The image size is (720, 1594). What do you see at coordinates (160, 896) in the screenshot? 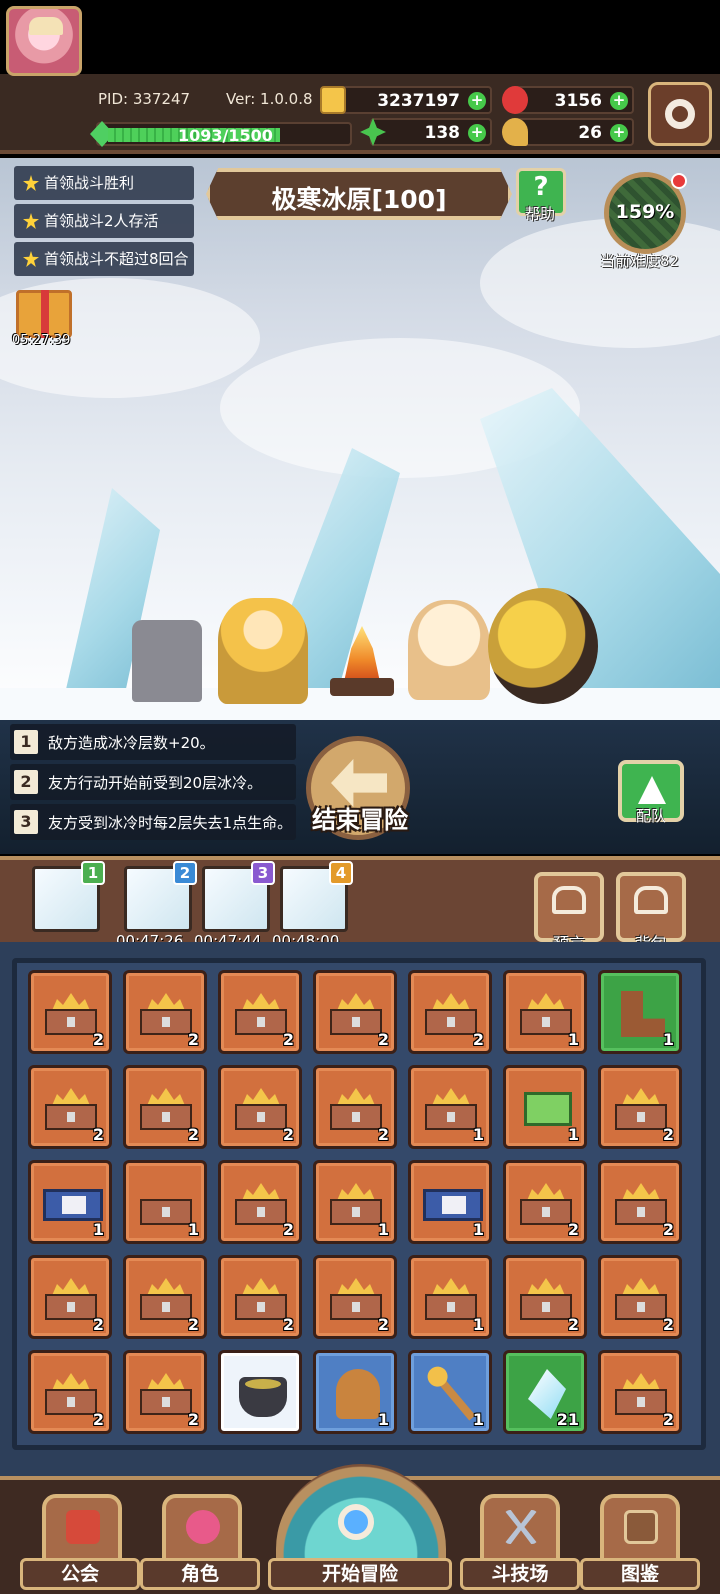
I see `hero-slot: 2` at bounding box center [160, 896].